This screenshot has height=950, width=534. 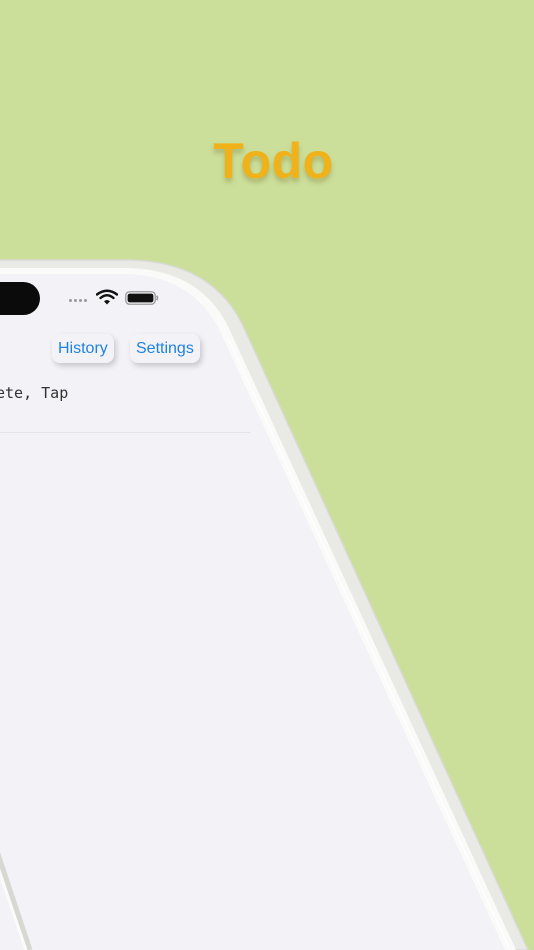 What do you see at coordinates (125, 432) in the screenshot?
I see `list-divider` at bounding box center [125, 432].